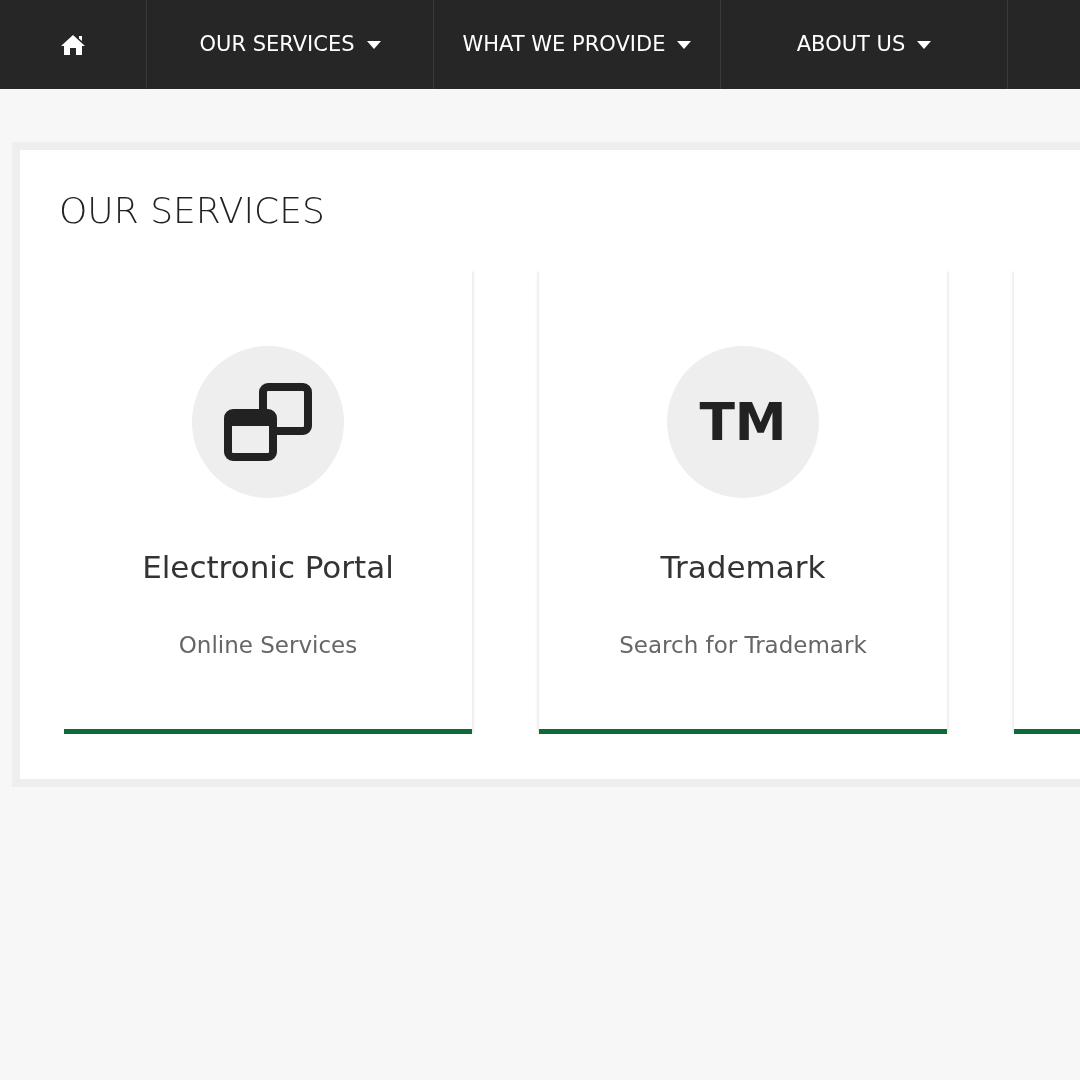  Describe the element at coordinates (743, 422) in the screenshot. I see `trademark-symbol: TM` at that location.